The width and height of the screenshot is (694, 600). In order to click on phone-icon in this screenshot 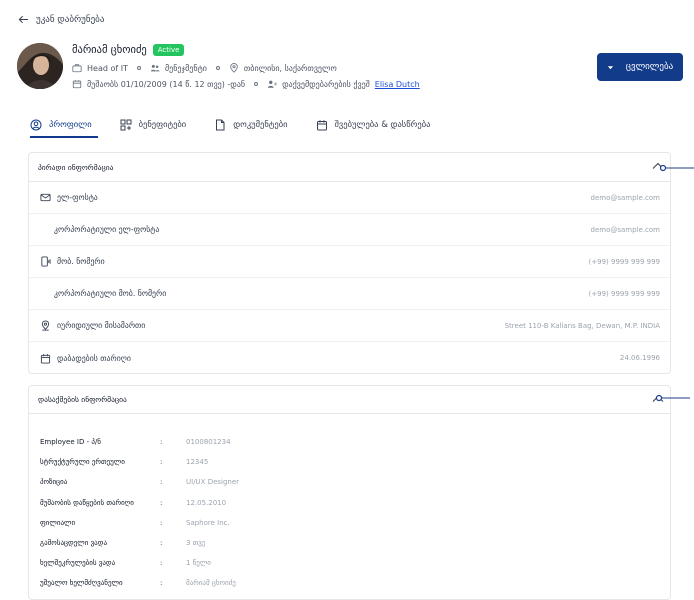, I will do `click(46, 261)`.